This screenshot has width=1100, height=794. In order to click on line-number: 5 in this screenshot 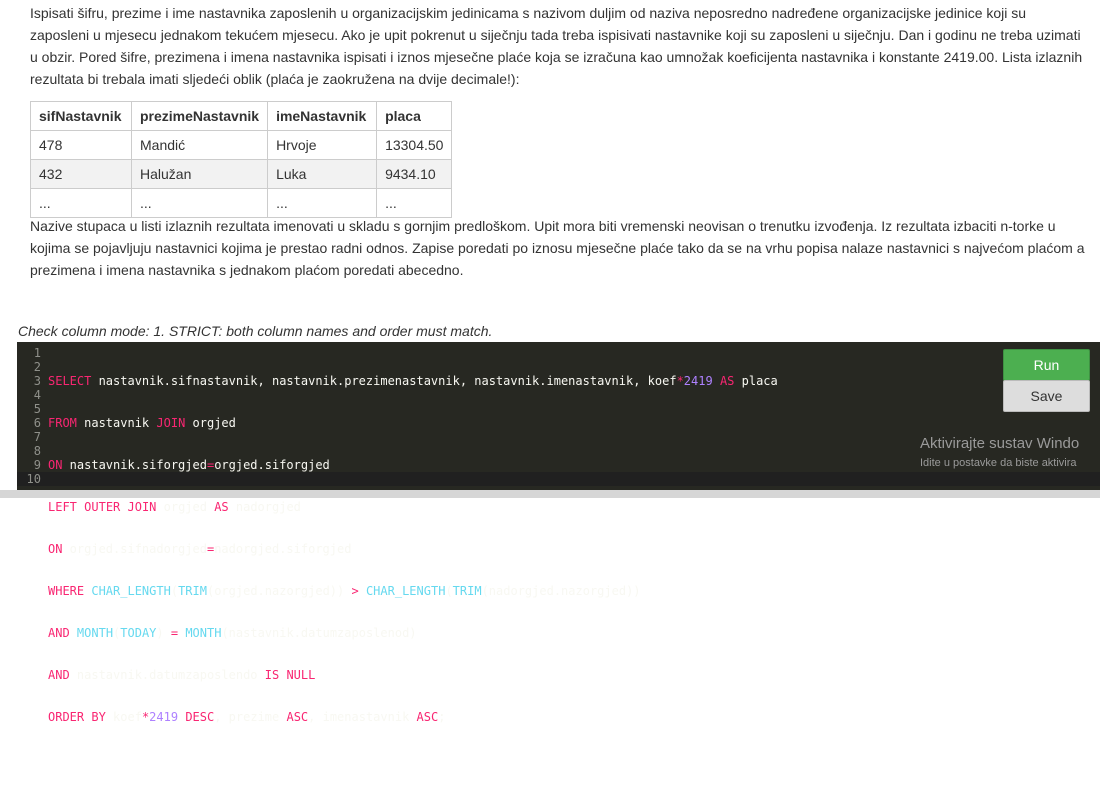, I will do `click(37, 409)`.